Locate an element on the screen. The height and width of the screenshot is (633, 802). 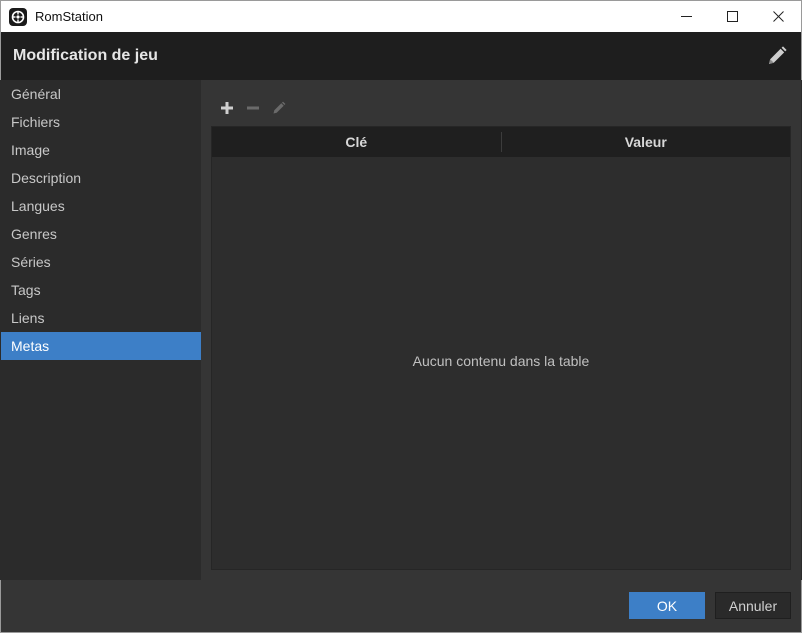
plus-icon is located at coordinates (227, 108).